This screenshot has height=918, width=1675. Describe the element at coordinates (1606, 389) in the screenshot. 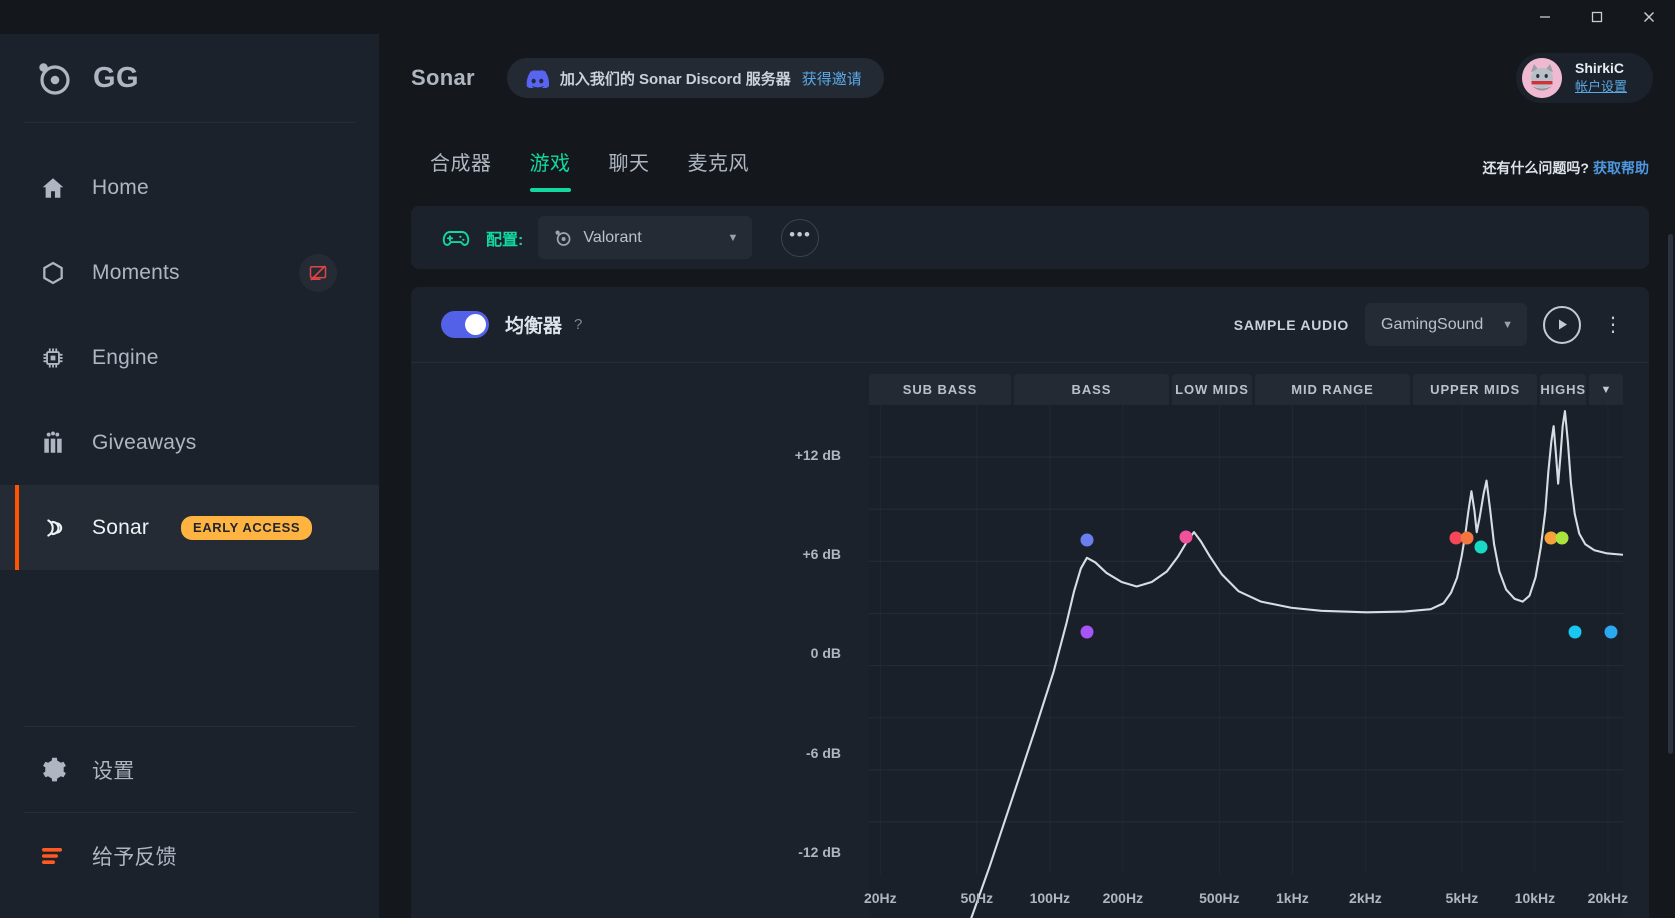

I see `bands-expand-icon: ▼` at that location.